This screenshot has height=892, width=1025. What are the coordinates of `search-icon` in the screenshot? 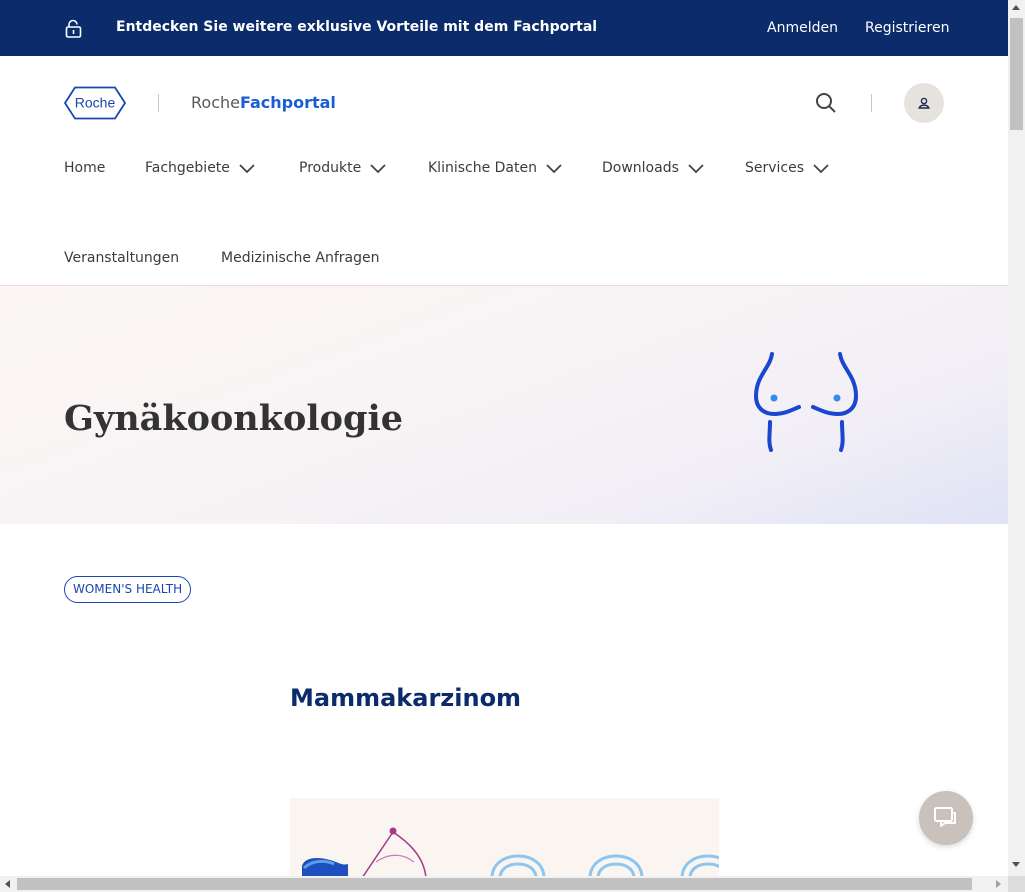 It's located at (826, 103).